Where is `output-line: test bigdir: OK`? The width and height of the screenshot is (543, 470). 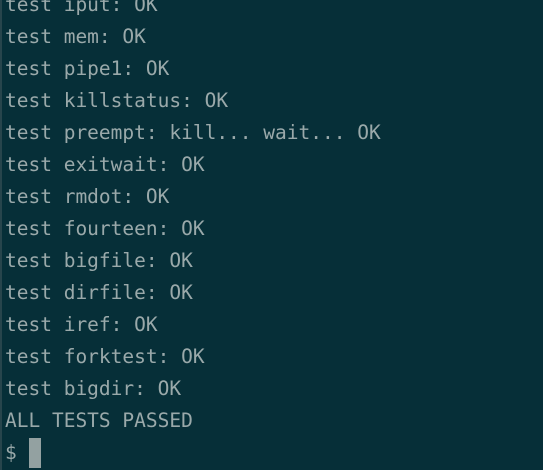 output-line: test bigdir: OK is located at coordinates (93, 388).